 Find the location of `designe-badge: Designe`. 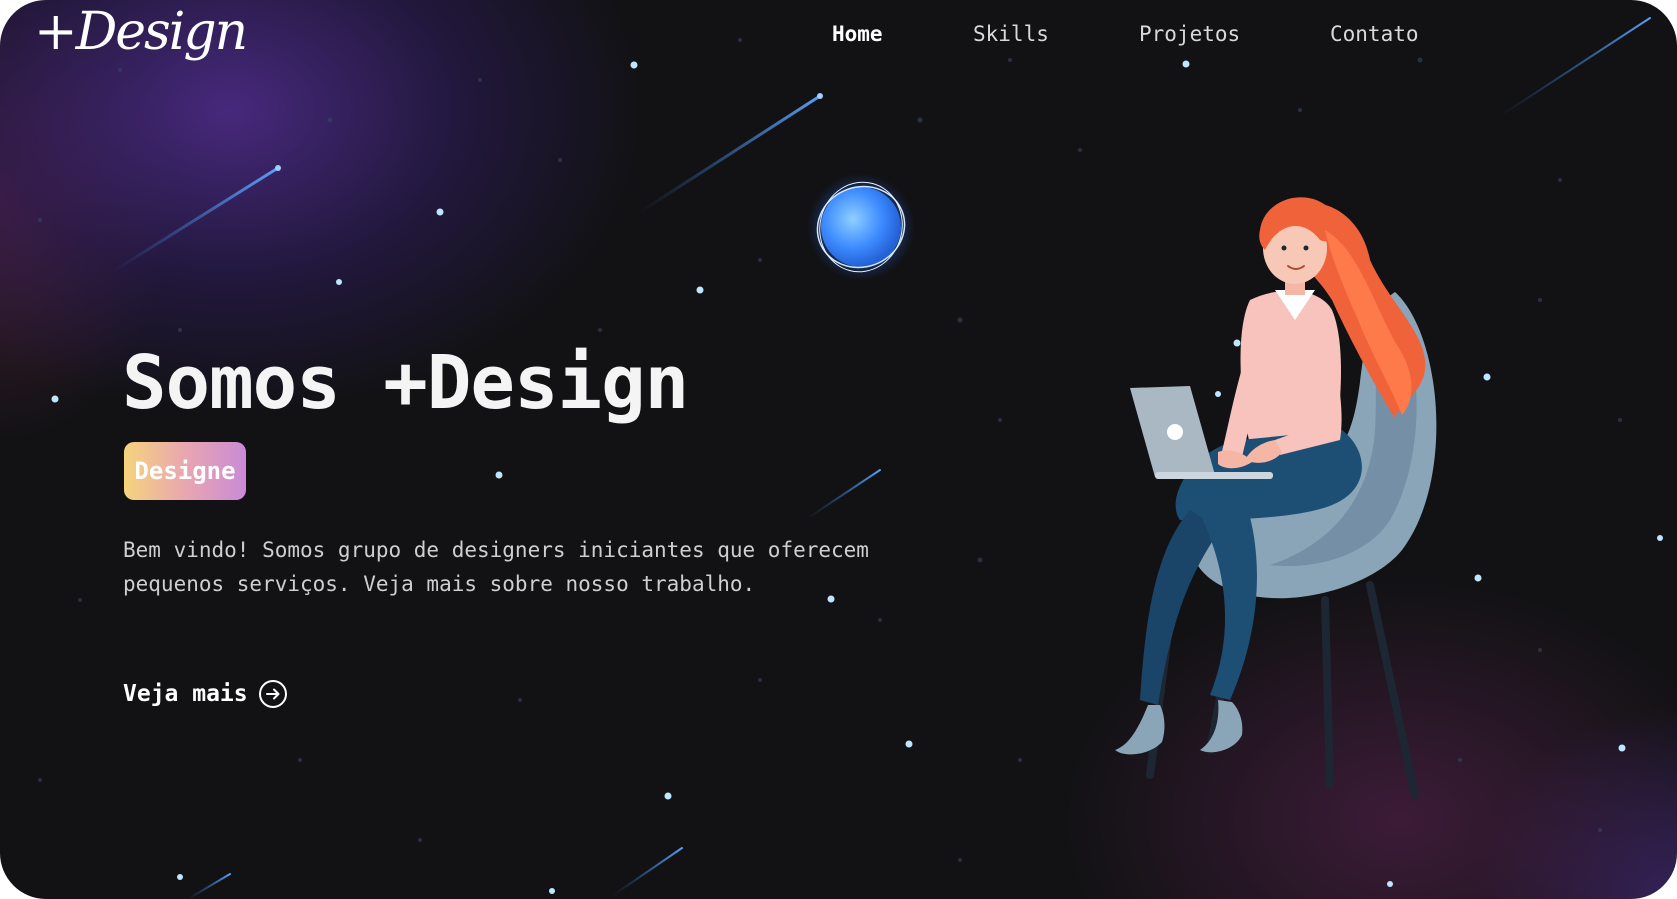

designe-badge: Designe is located at coordinates (185, 471).